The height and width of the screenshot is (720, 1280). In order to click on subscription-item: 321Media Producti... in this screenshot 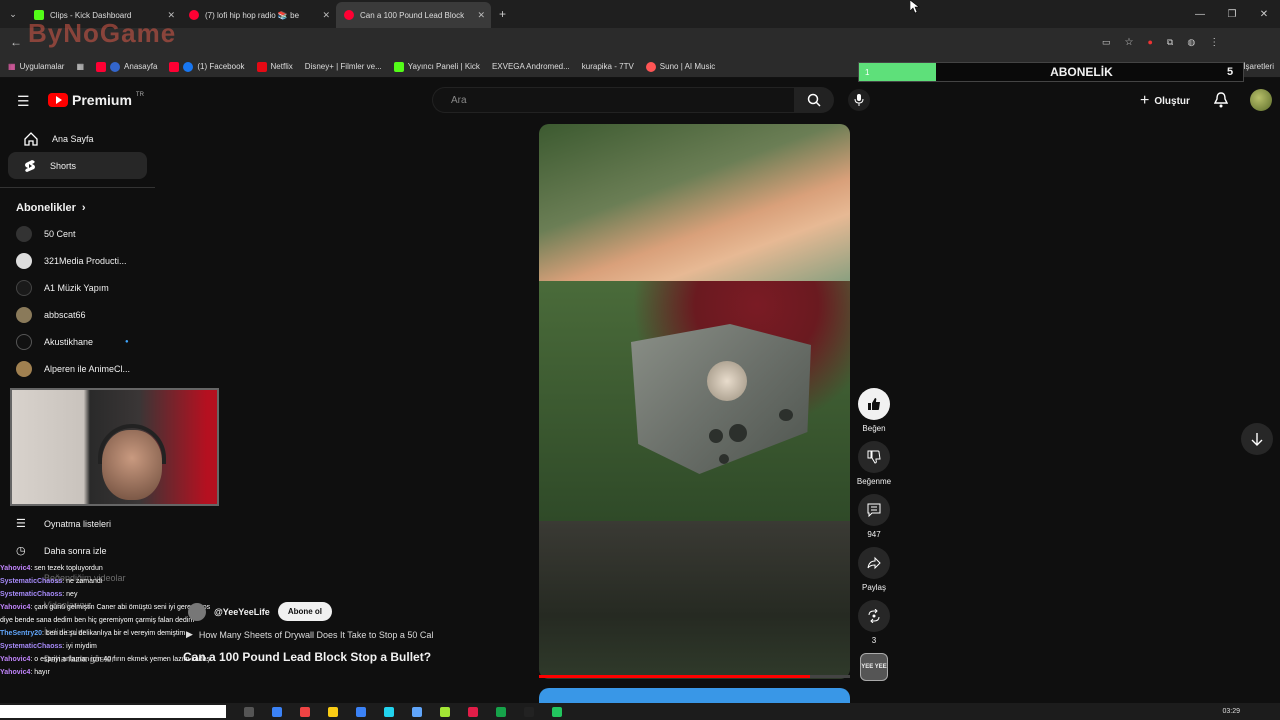, I will do `click(77, 260)`.